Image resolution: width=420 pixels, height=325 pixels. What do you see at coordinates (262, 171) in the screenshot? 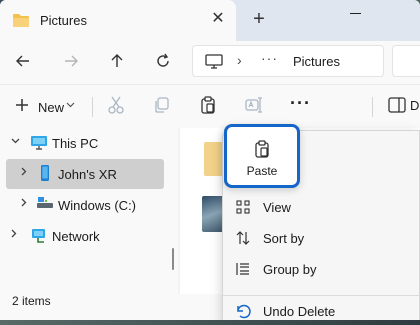
I see `paste-label: Paste` at bounding box center [262, 171].